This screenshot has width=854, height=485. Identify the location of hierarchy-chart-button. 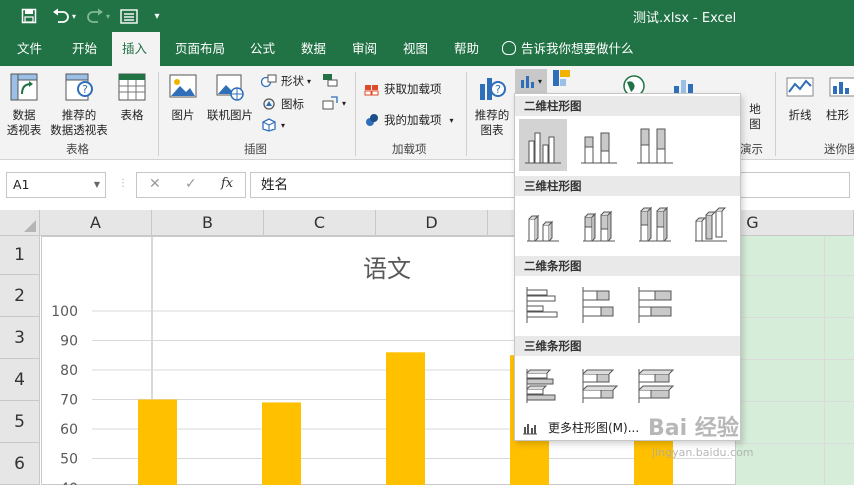
(563, 78).